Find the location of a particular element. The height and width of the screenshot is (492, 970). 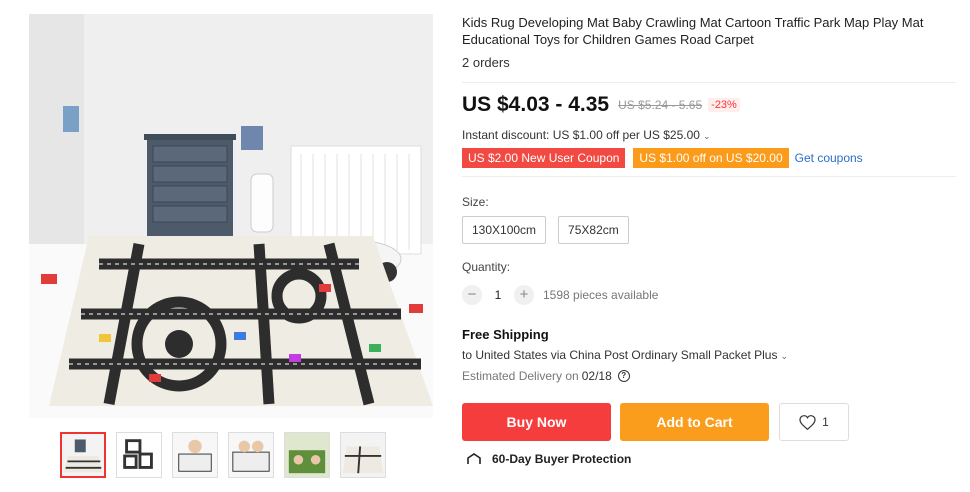

heart-icon is located at coordinates (807, 422).